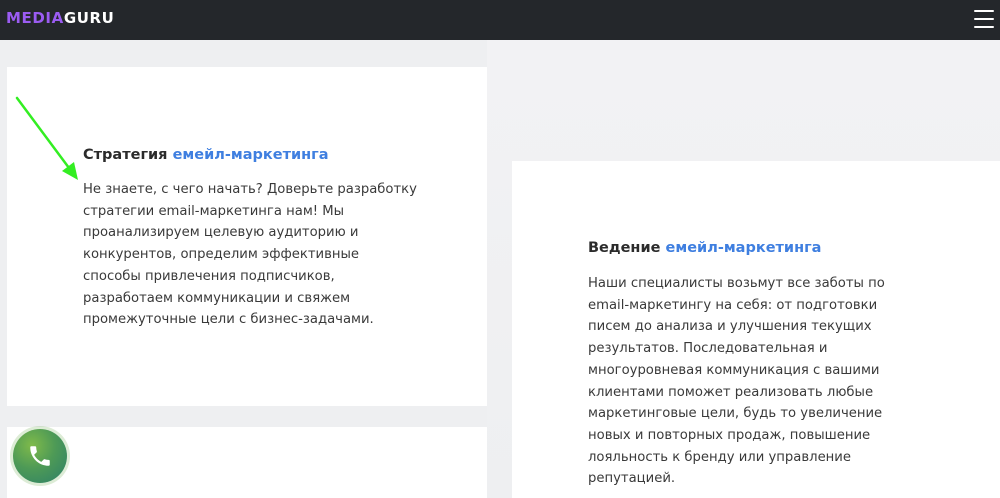 This screenshot has width=1000, height=498. I want to click on card-title: Ведение емейл-маркетинга, so click(704, 248).